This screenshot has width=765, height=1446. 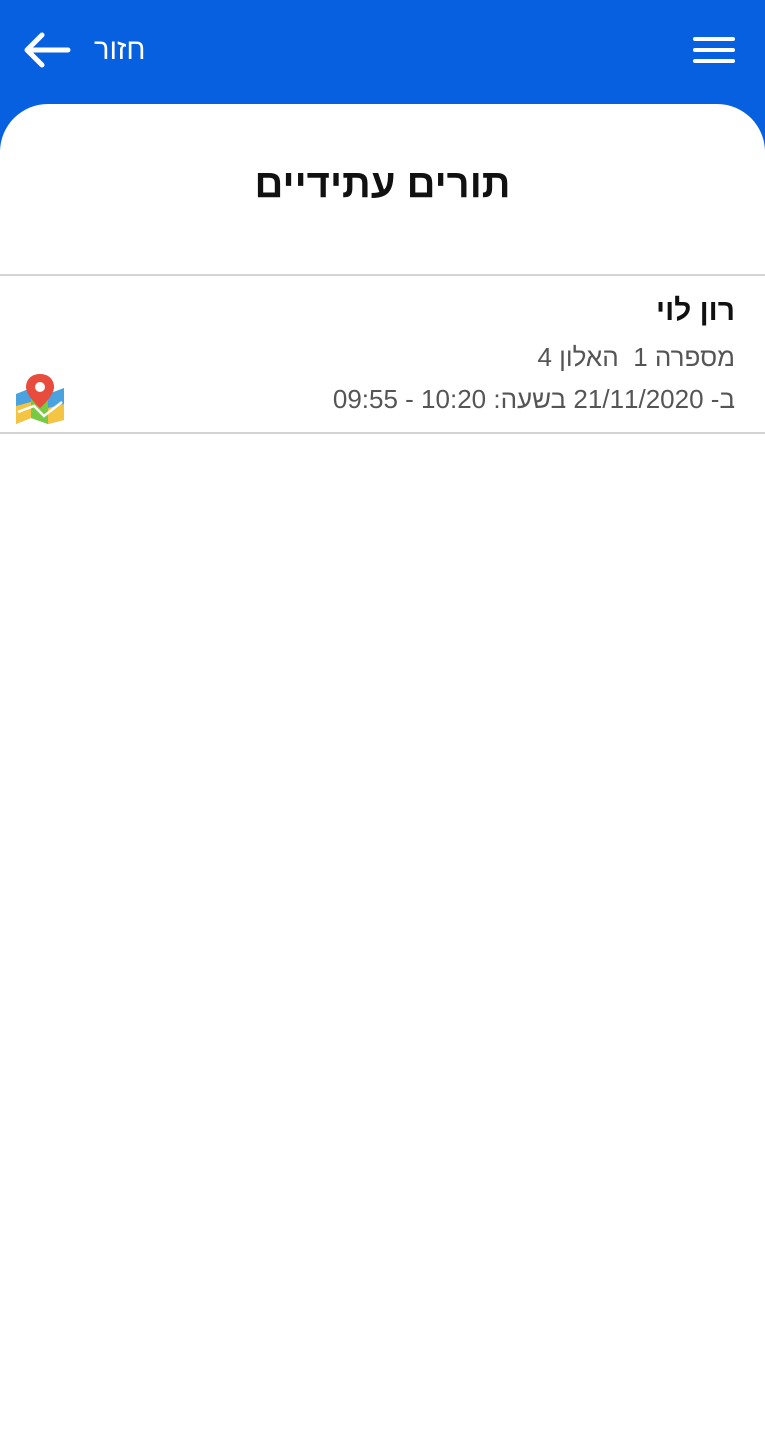 I want to click on page-title: תורים עתידיים, so click(x=382, y=184).